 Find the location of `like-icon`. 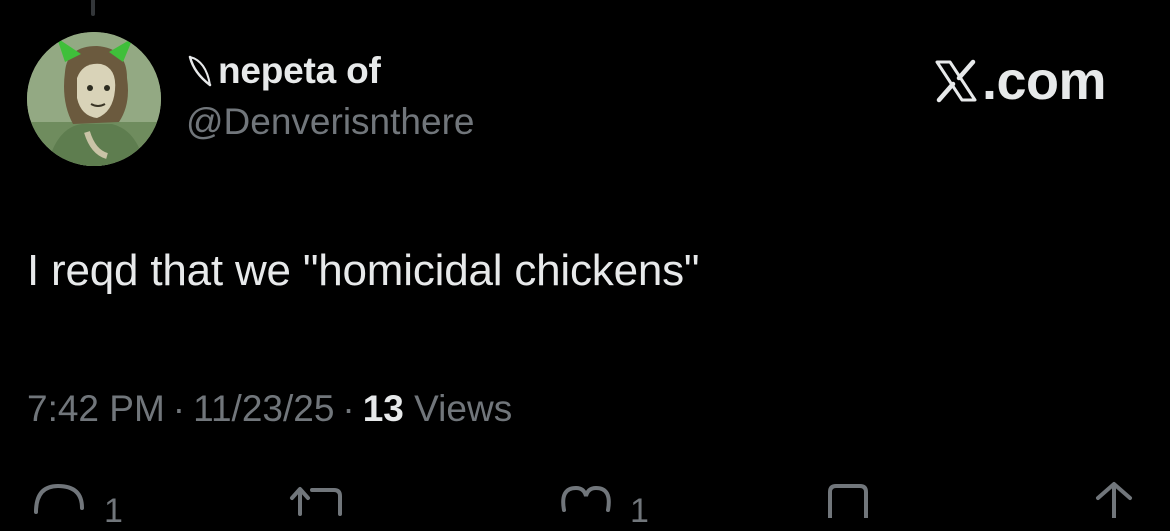

like-icon is located at coordinates (586, 498).